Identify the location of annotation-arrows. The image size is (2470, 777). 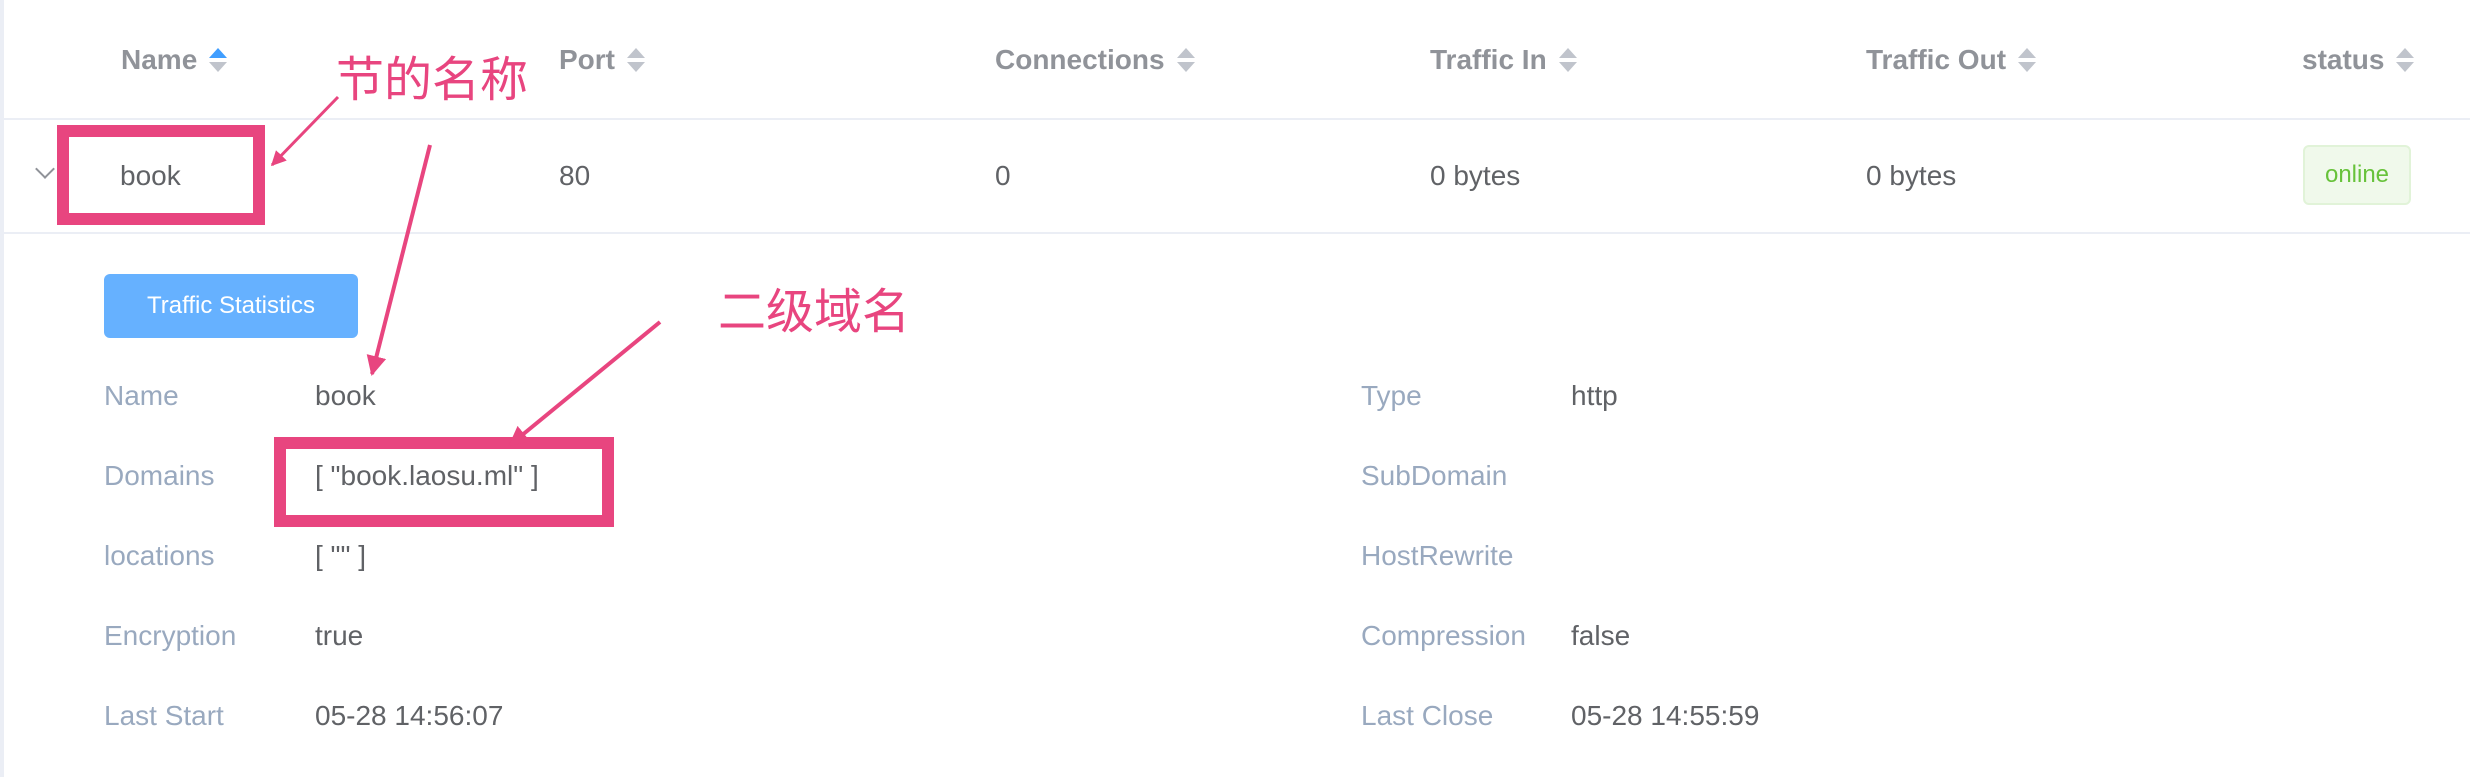
(466, 271).